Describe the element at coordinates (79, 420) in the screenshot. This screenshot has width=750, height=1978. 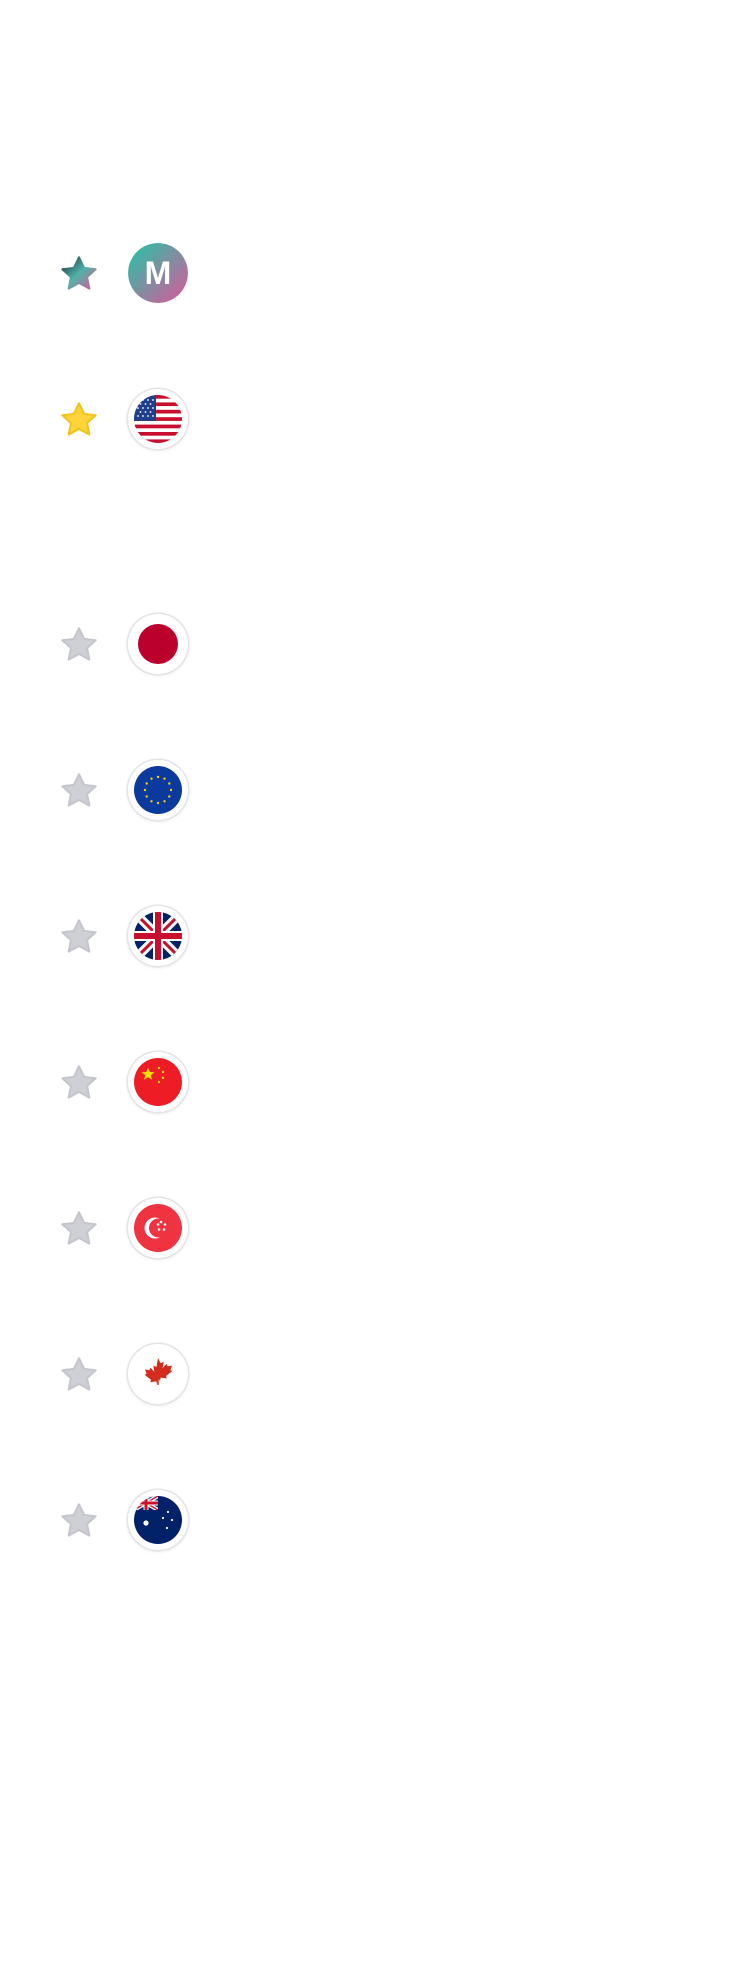
I see `star-filled-icon` at that location.